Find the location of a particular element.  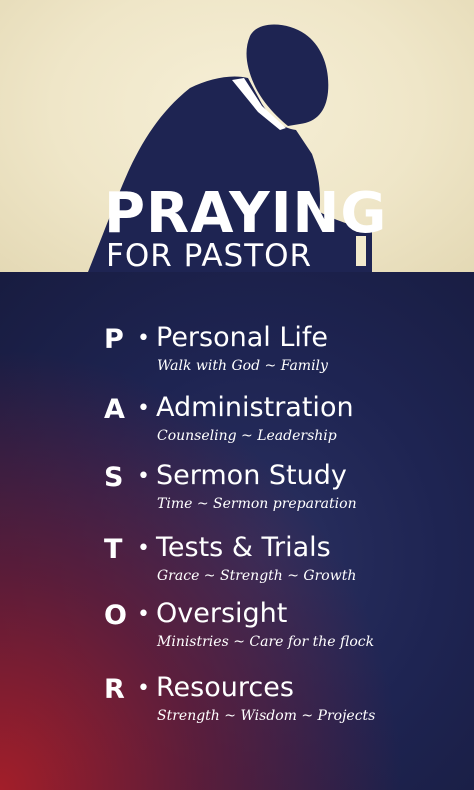

acrostic-letter: T is located at coordinates (113, 549).